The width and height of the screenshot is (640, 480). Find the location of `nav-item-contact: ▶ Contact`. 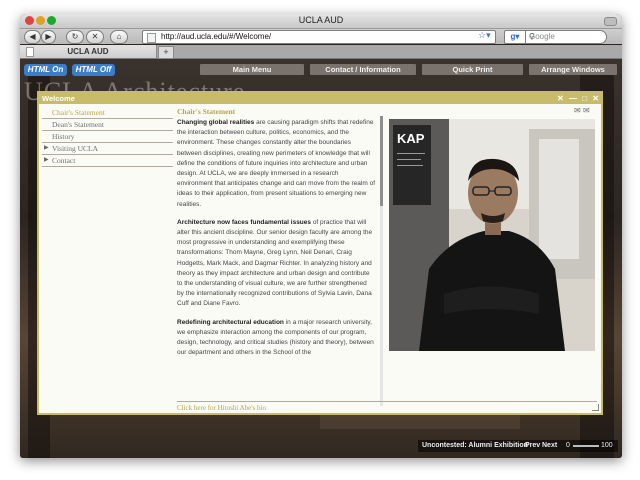

nav-item-contact: ▶ Contact is located at coordinates (107, 161).